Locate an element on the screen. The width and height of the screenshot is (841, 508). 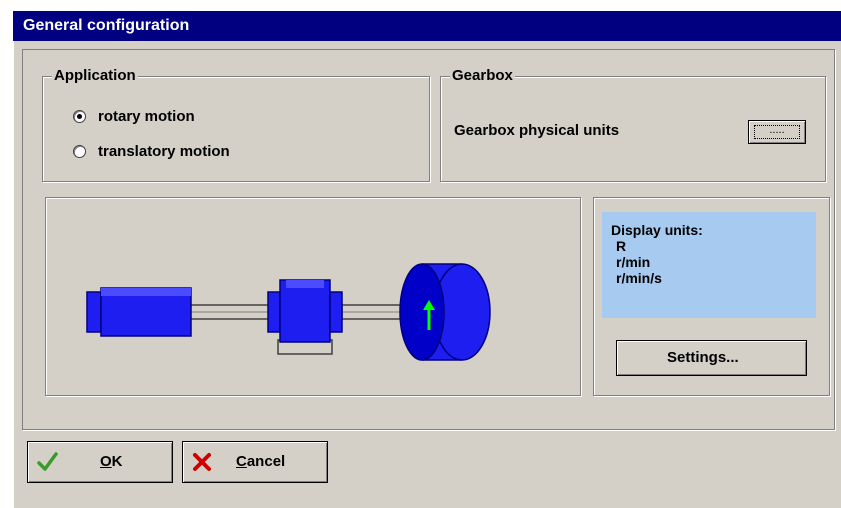
translatory-motion-label: translatory motion is located at coordinates (164, 151).